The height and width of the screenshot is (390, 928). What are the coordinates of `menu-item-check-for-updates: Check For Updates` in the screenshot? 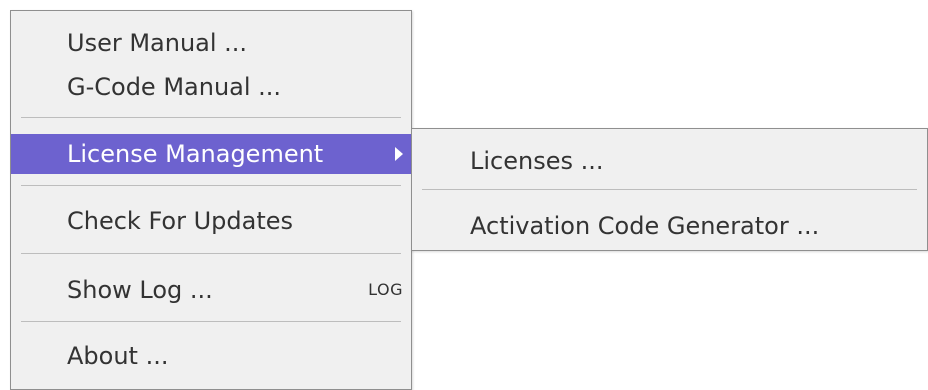 It's located at (211, 221).